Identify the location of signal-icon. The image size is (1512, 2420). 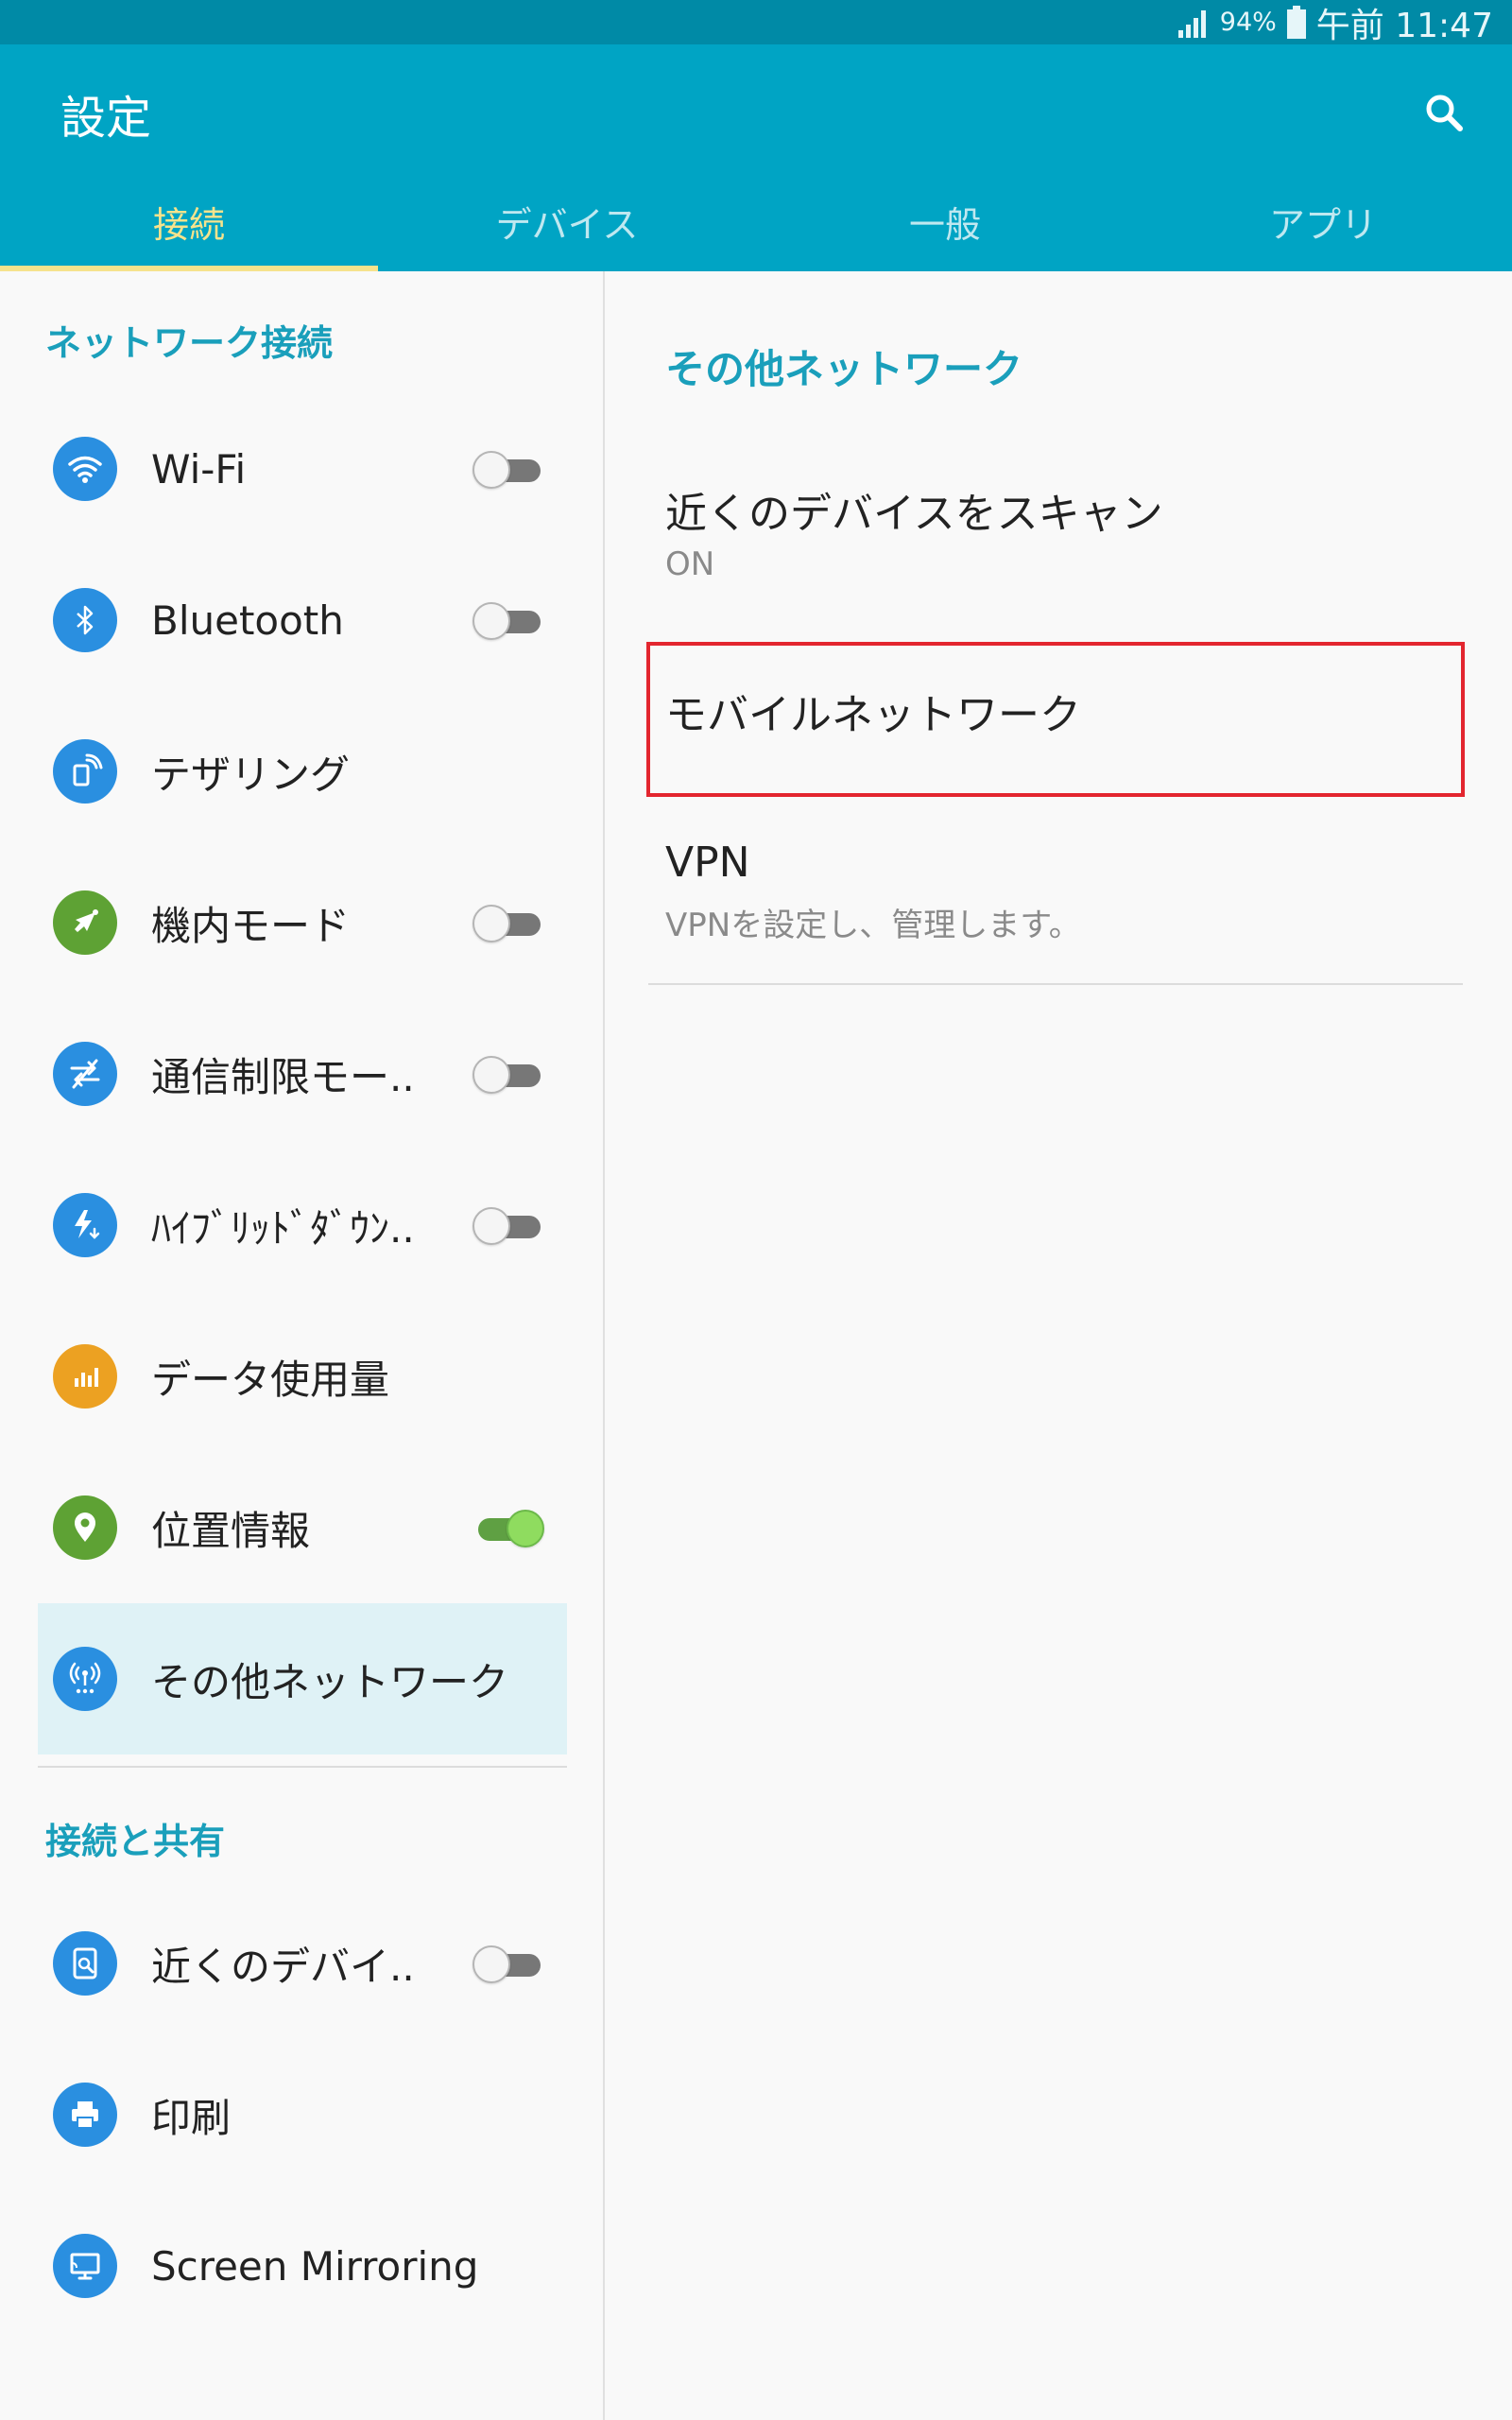
(1191, 24).